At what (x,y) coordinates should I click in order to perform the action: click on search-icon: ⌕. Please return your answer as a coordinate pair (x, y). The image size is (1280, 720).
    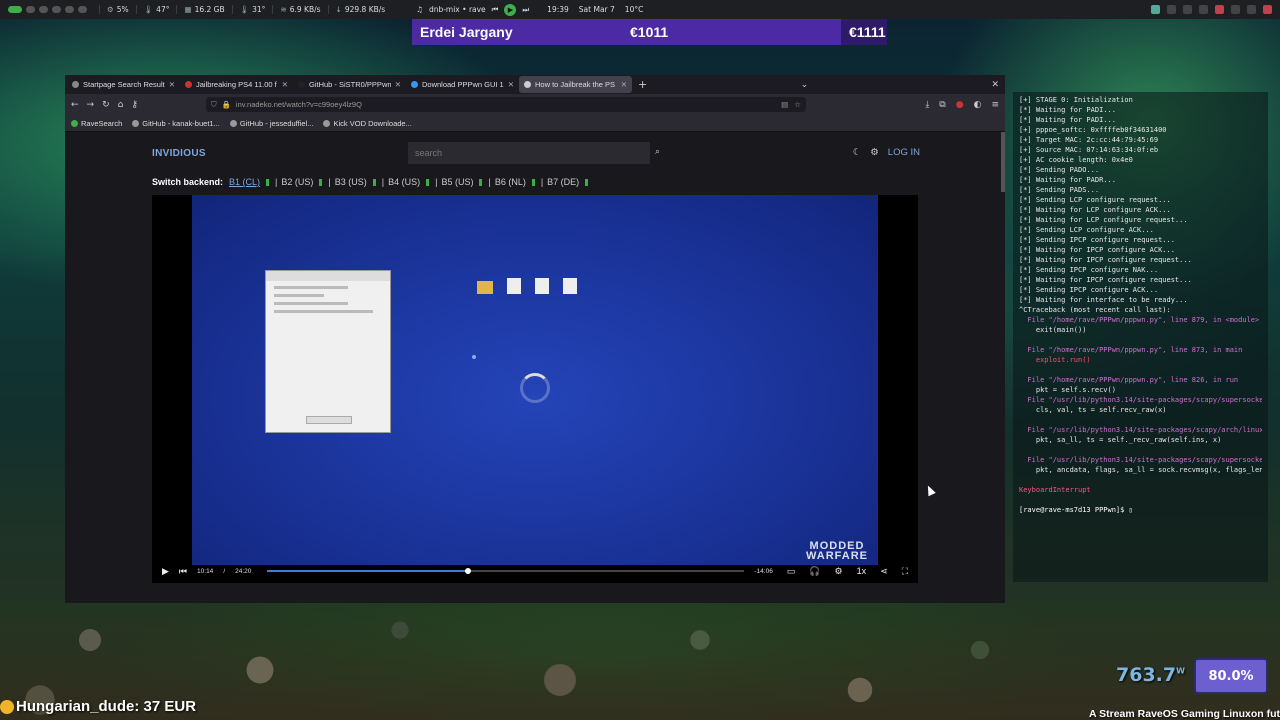
    Looking at the image, I should click on (657, 152).